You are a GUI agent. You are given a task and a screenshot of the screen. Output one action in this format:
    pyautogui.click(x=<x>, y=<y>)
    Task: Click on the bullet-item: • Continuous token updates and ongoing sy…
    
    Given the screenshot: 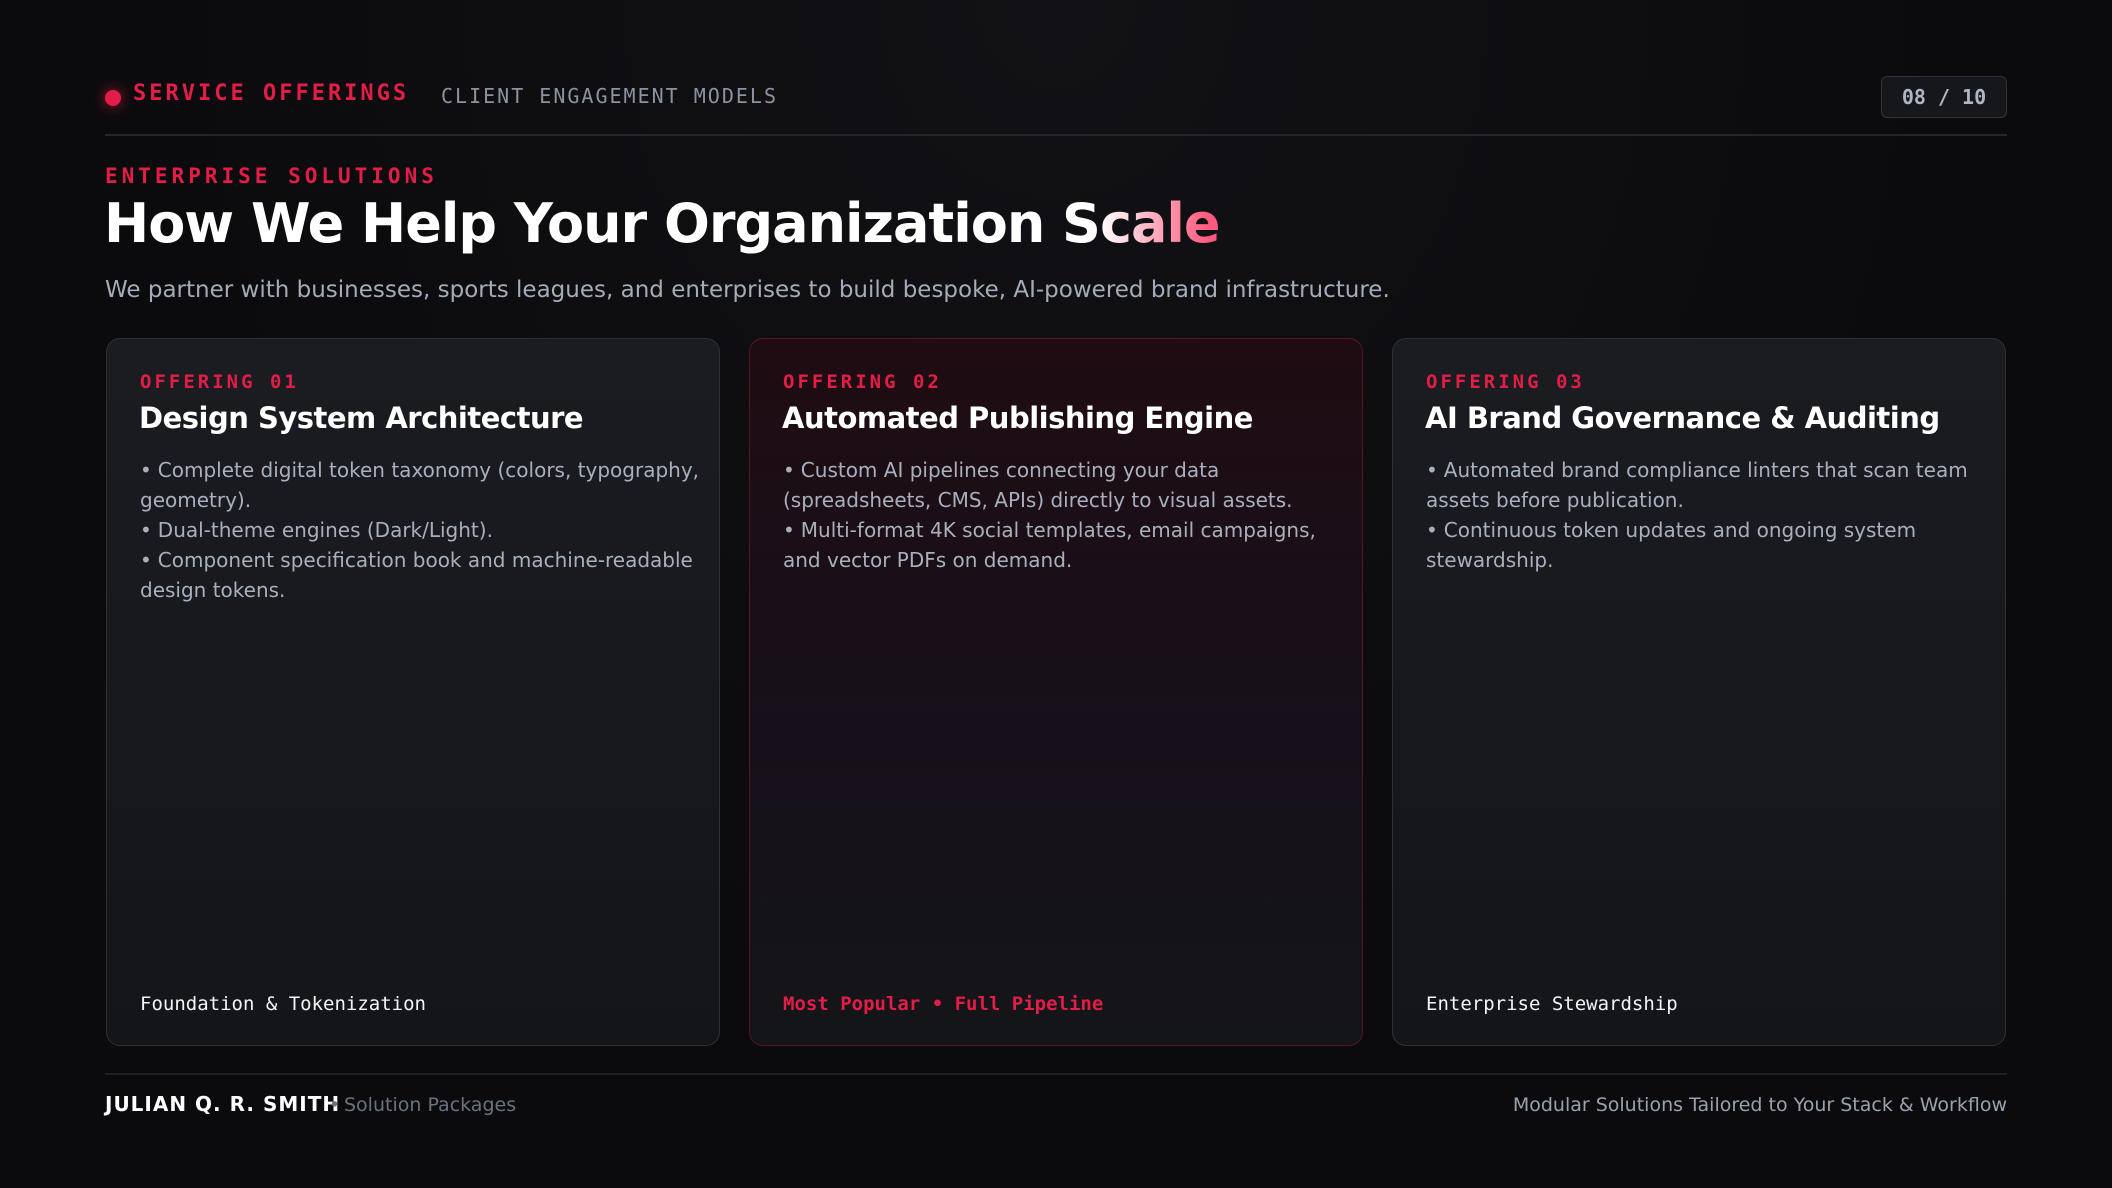 What is the action you would take?
    pyautogui.click(x=1706, y=545)
    